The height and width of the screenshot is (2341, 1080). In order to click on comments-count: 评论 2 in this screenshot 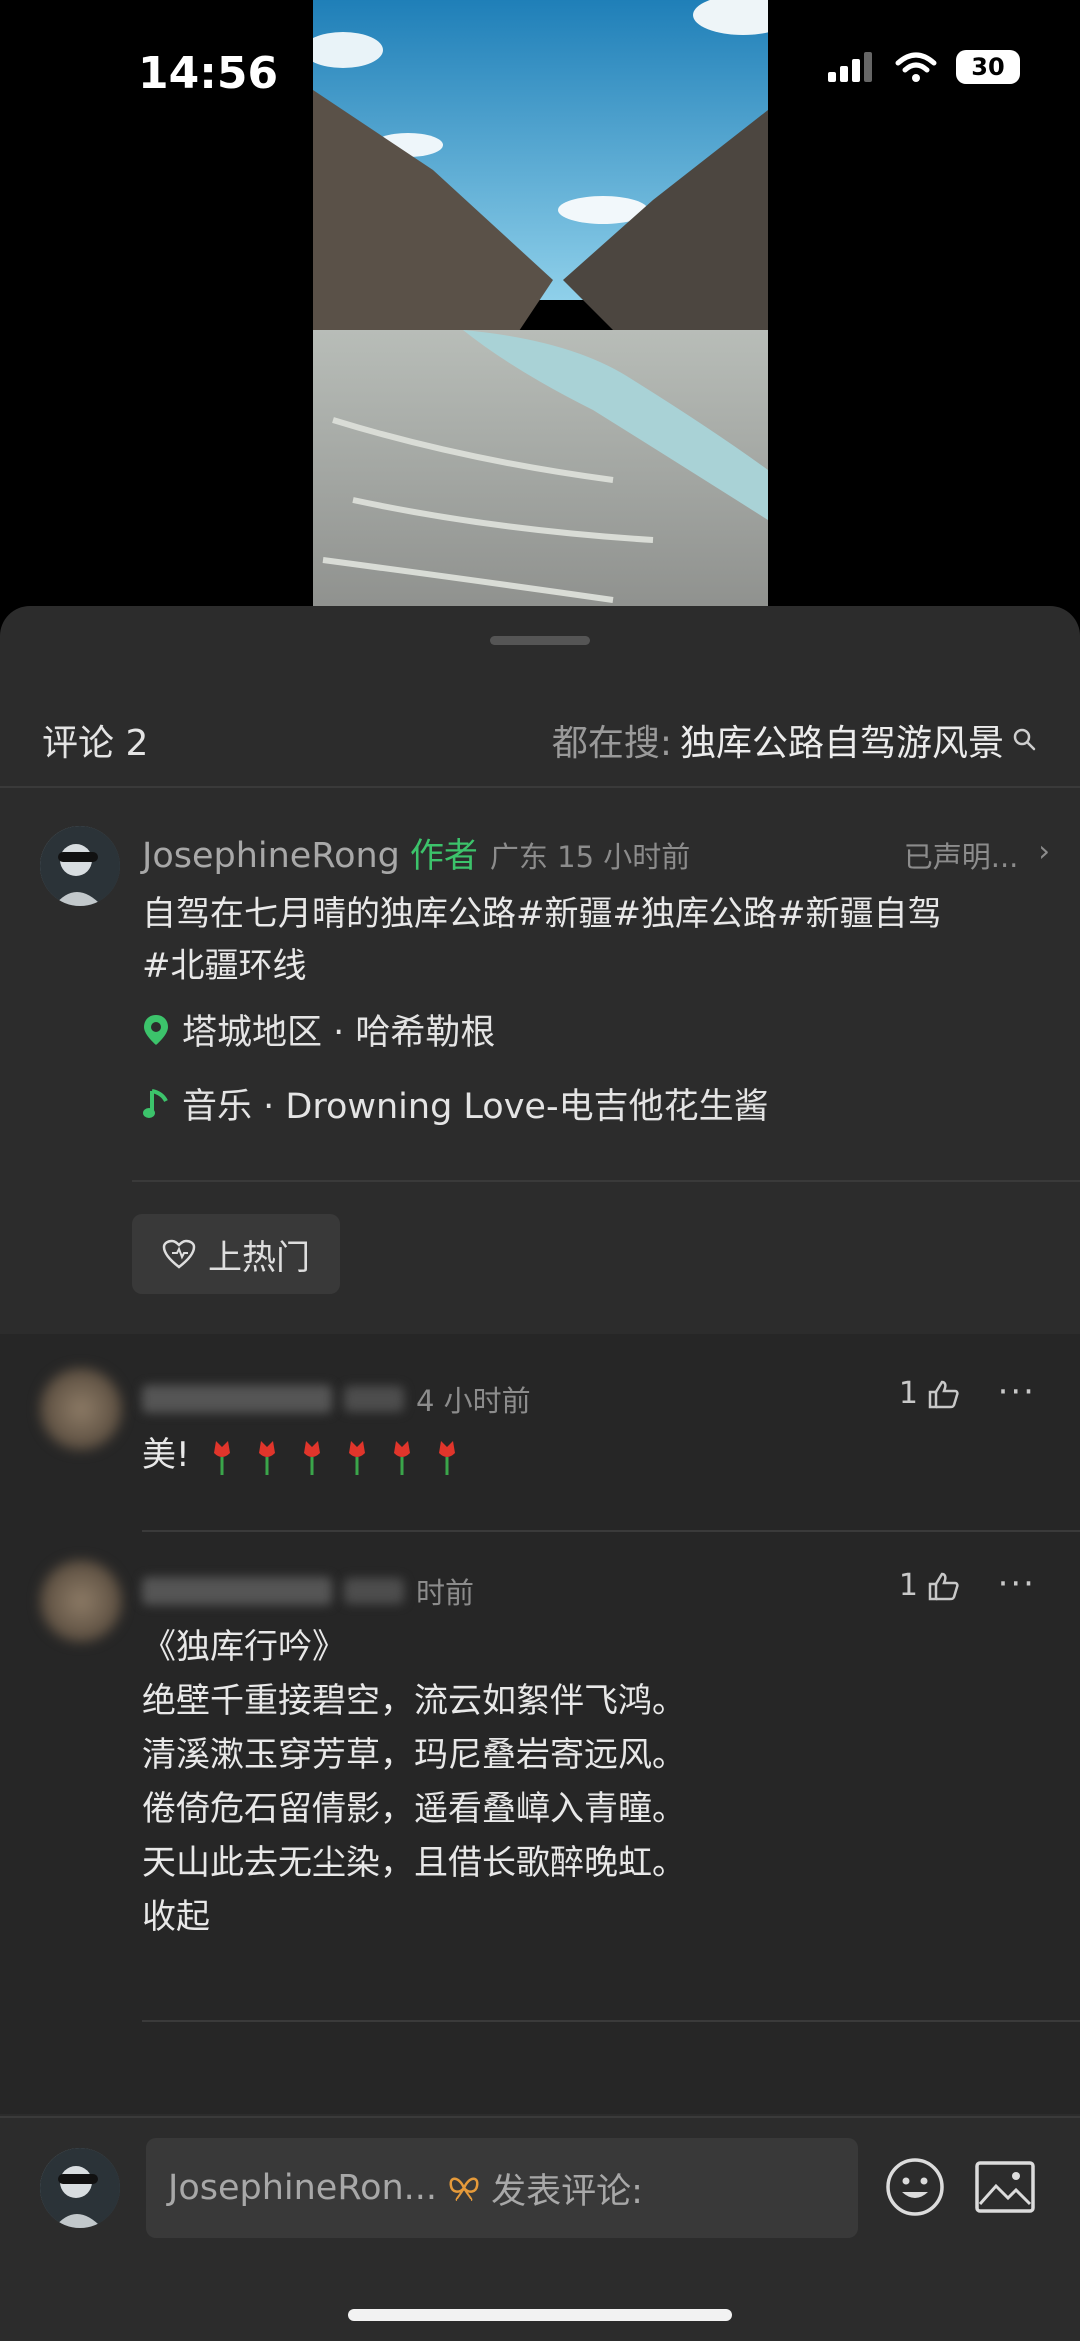, I will do `click(95, 743)`.